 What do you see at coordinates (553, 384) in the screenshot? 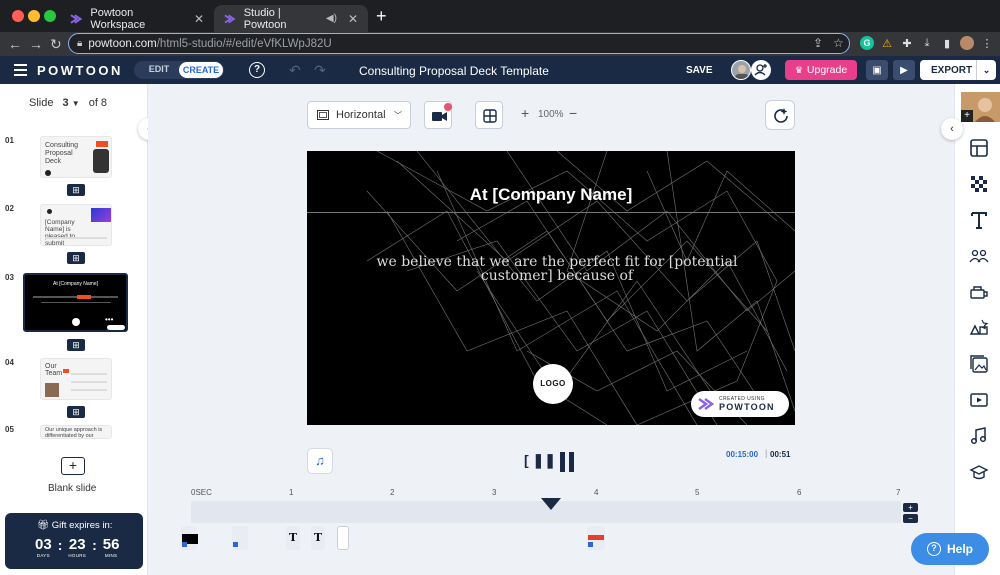
I see `logo-placeholder: LOGO` at bounding box center [553, 384].